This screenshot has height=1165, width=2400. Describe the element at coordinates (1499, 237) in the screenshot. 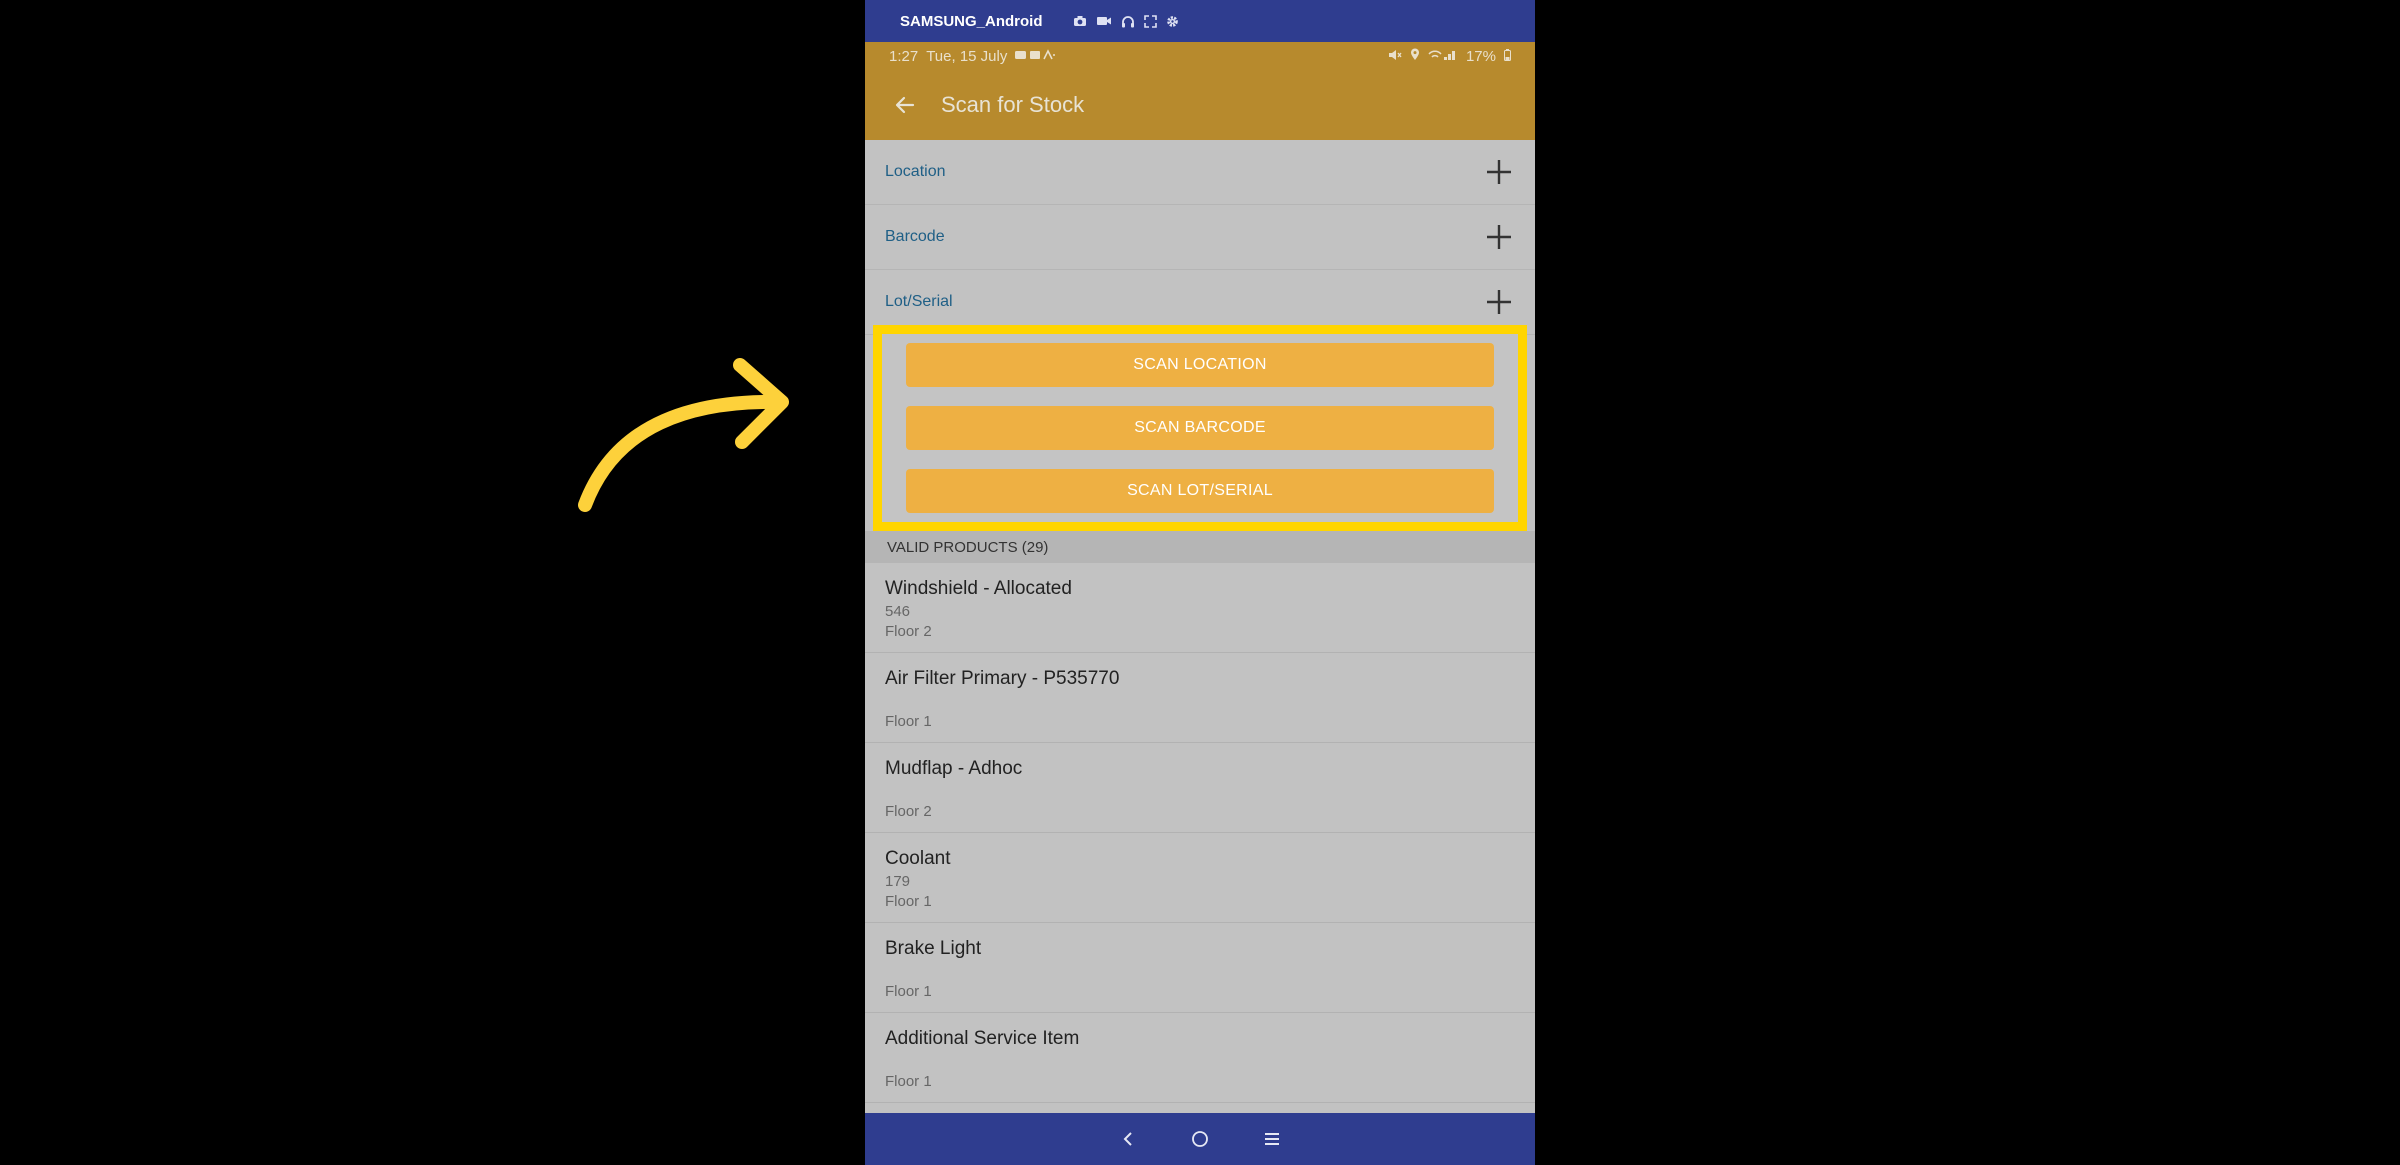

I see `add-barcode-plus-icon` at that location.